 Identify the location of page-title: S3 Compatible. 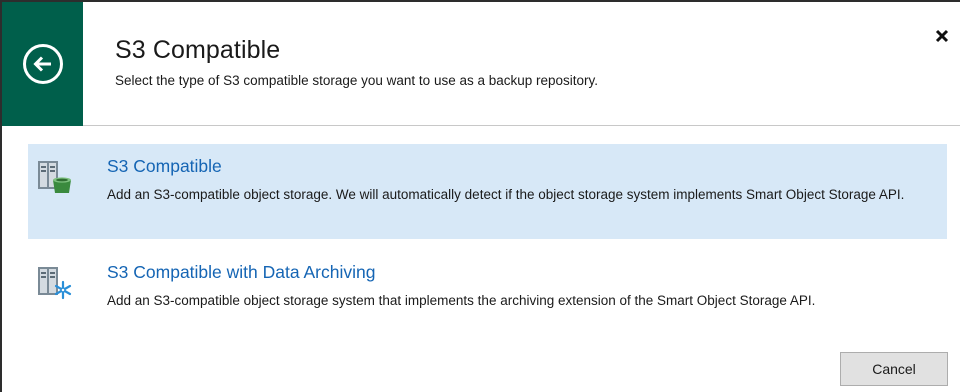
(198, 50).